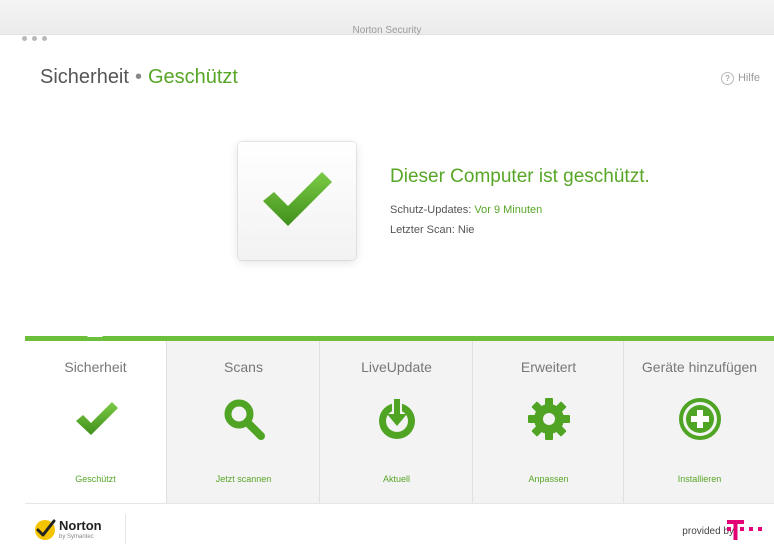 The width and height of the screenshot is (774, 558). I want to click on tab-geraete-hinzufuegen: Geräte hinzufügen Installieren, so click(698, 422).